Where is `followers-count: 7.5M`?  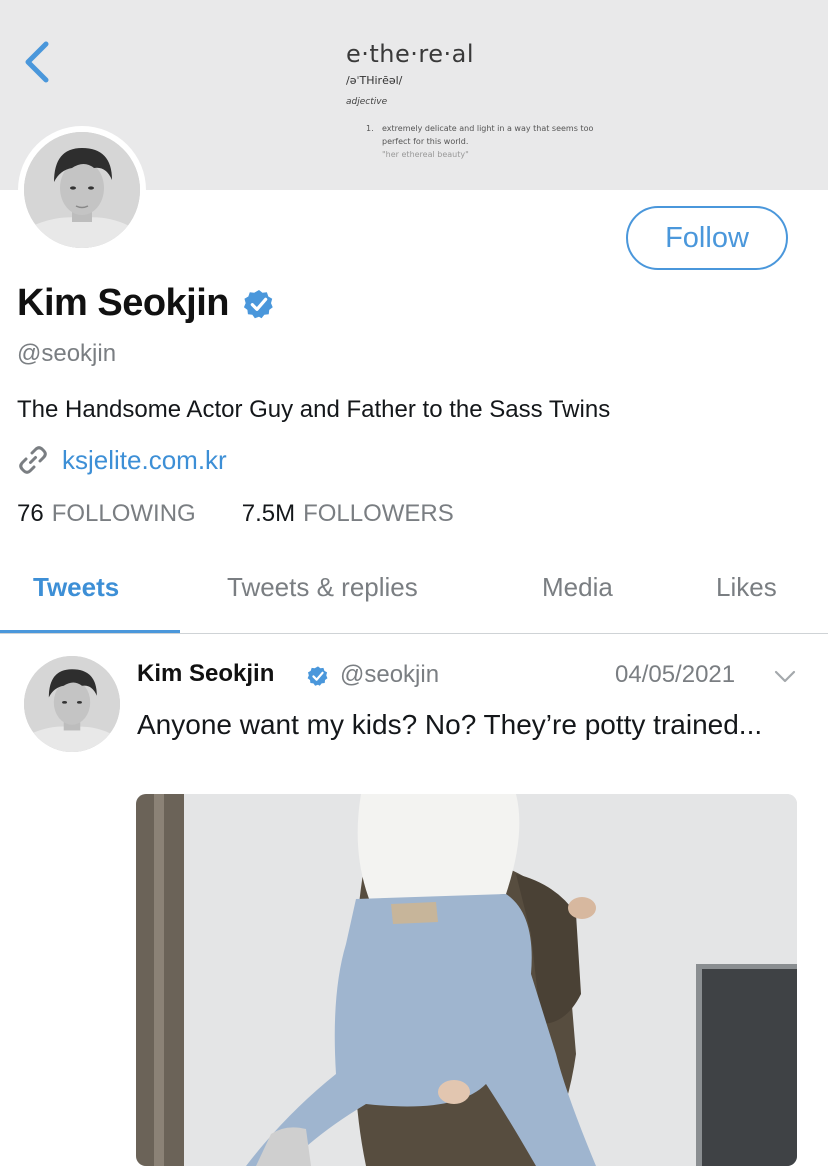
followers-count: 7.5M is located at coordinates (268, 513).